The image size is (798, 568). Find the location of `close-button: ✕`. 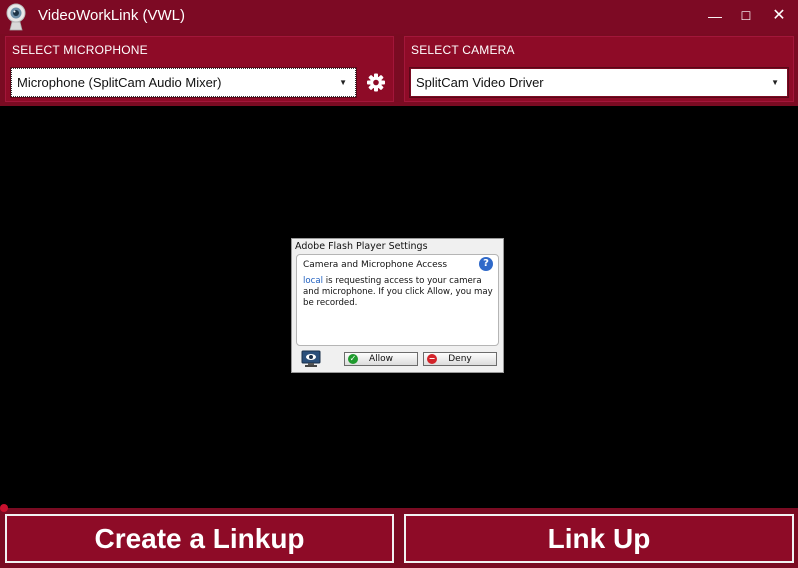

close-button: ✕ is located at coordinates (779, 16).